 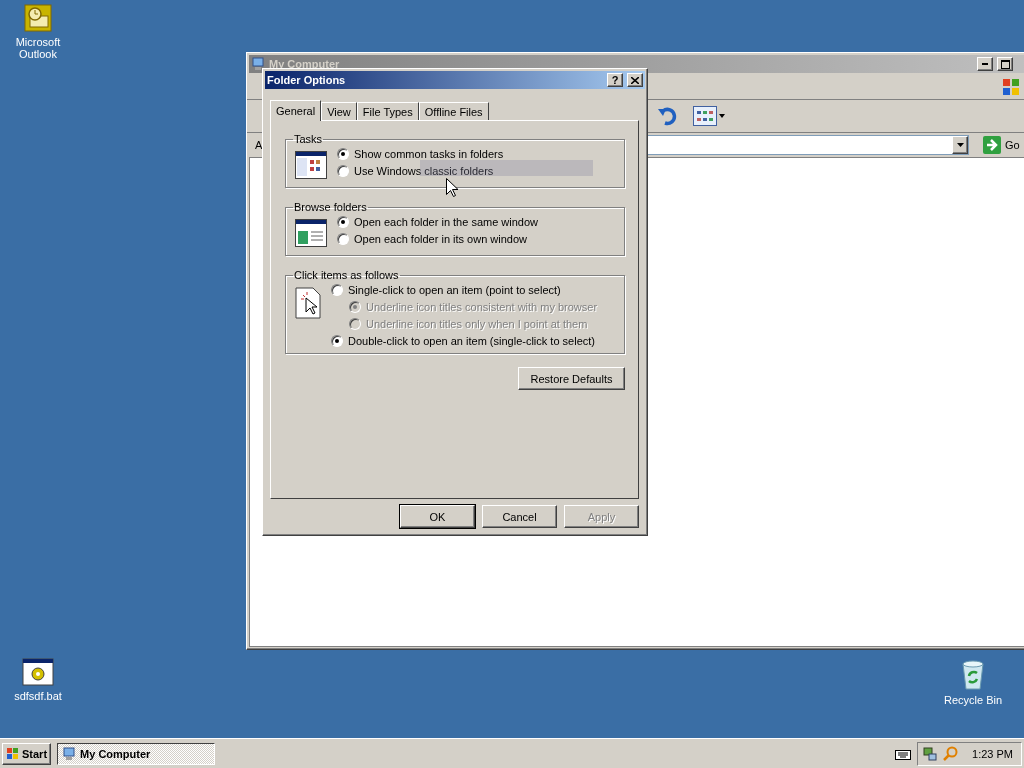 What do you see at coordinates (307, 80) in the screenshot?
I see `dialog-title: Folder Options` at bounding box center [307, 80].